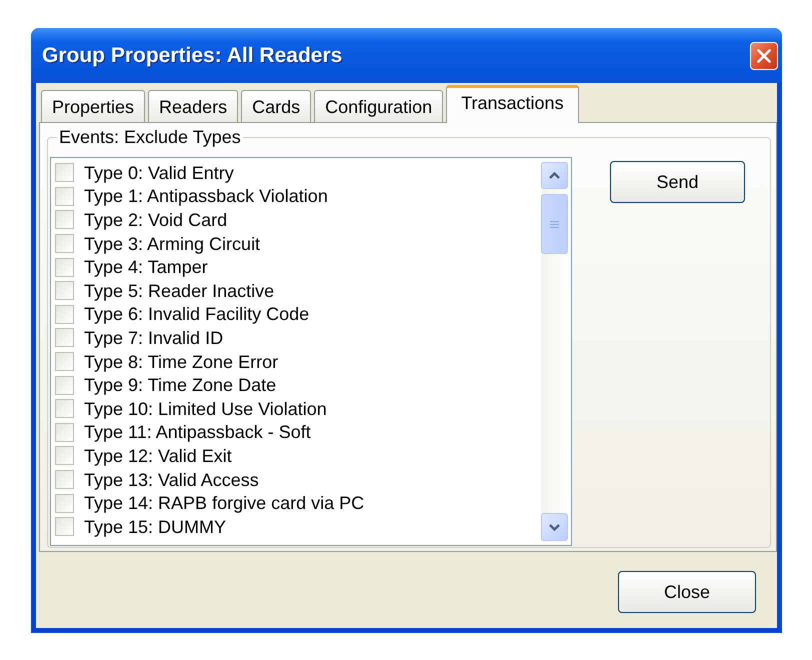 The height and width of the screenshot is (660, 812). What do you see at coordinates (193, 106) in the screenshot?
I see `tab: Readers` at bounding box center [193, 106].